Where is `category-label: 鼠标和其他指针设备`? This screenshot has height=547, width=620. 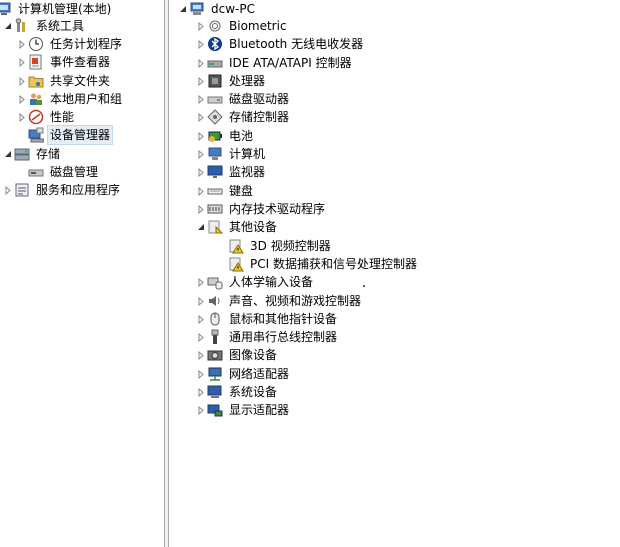
category-label: 鼠标和其他指针设备 is located at coordinates (283, 319).